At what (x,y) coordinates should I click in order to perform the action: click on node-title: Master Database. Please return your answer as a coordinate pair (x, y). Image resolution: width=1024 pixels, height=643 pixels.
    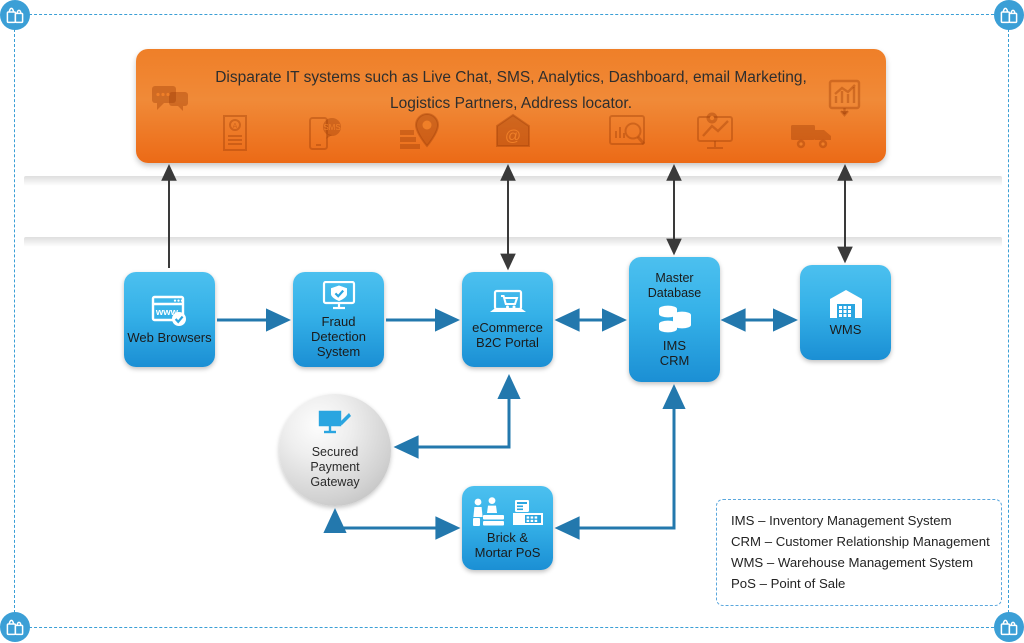
    Looking at the image, I should click on (674, 285).